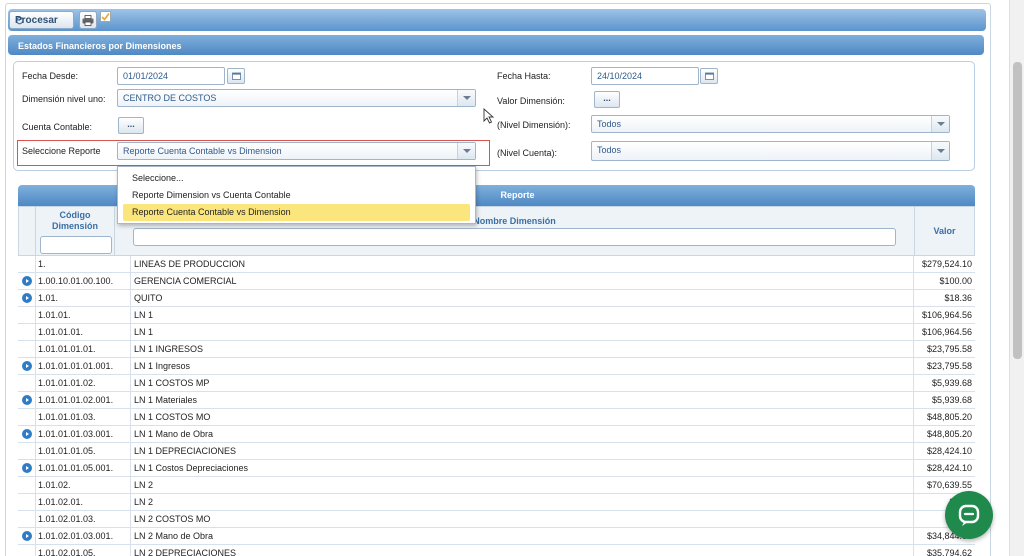 This screenshot has height=556, width=1024. What do you see at coordinates (105, 16) in the screenshot?
I see `check-icon` at bounding box center [105, 16].